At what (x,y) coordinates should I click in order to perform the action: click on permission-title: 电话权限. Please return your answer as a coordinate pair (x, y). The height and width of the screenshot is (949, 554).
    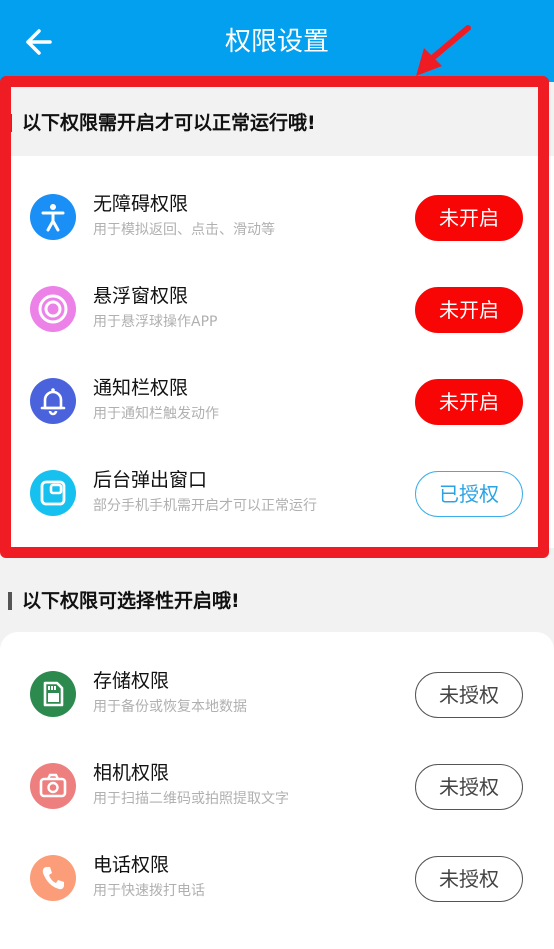
    Looking at the image, I should click on (131, 865).